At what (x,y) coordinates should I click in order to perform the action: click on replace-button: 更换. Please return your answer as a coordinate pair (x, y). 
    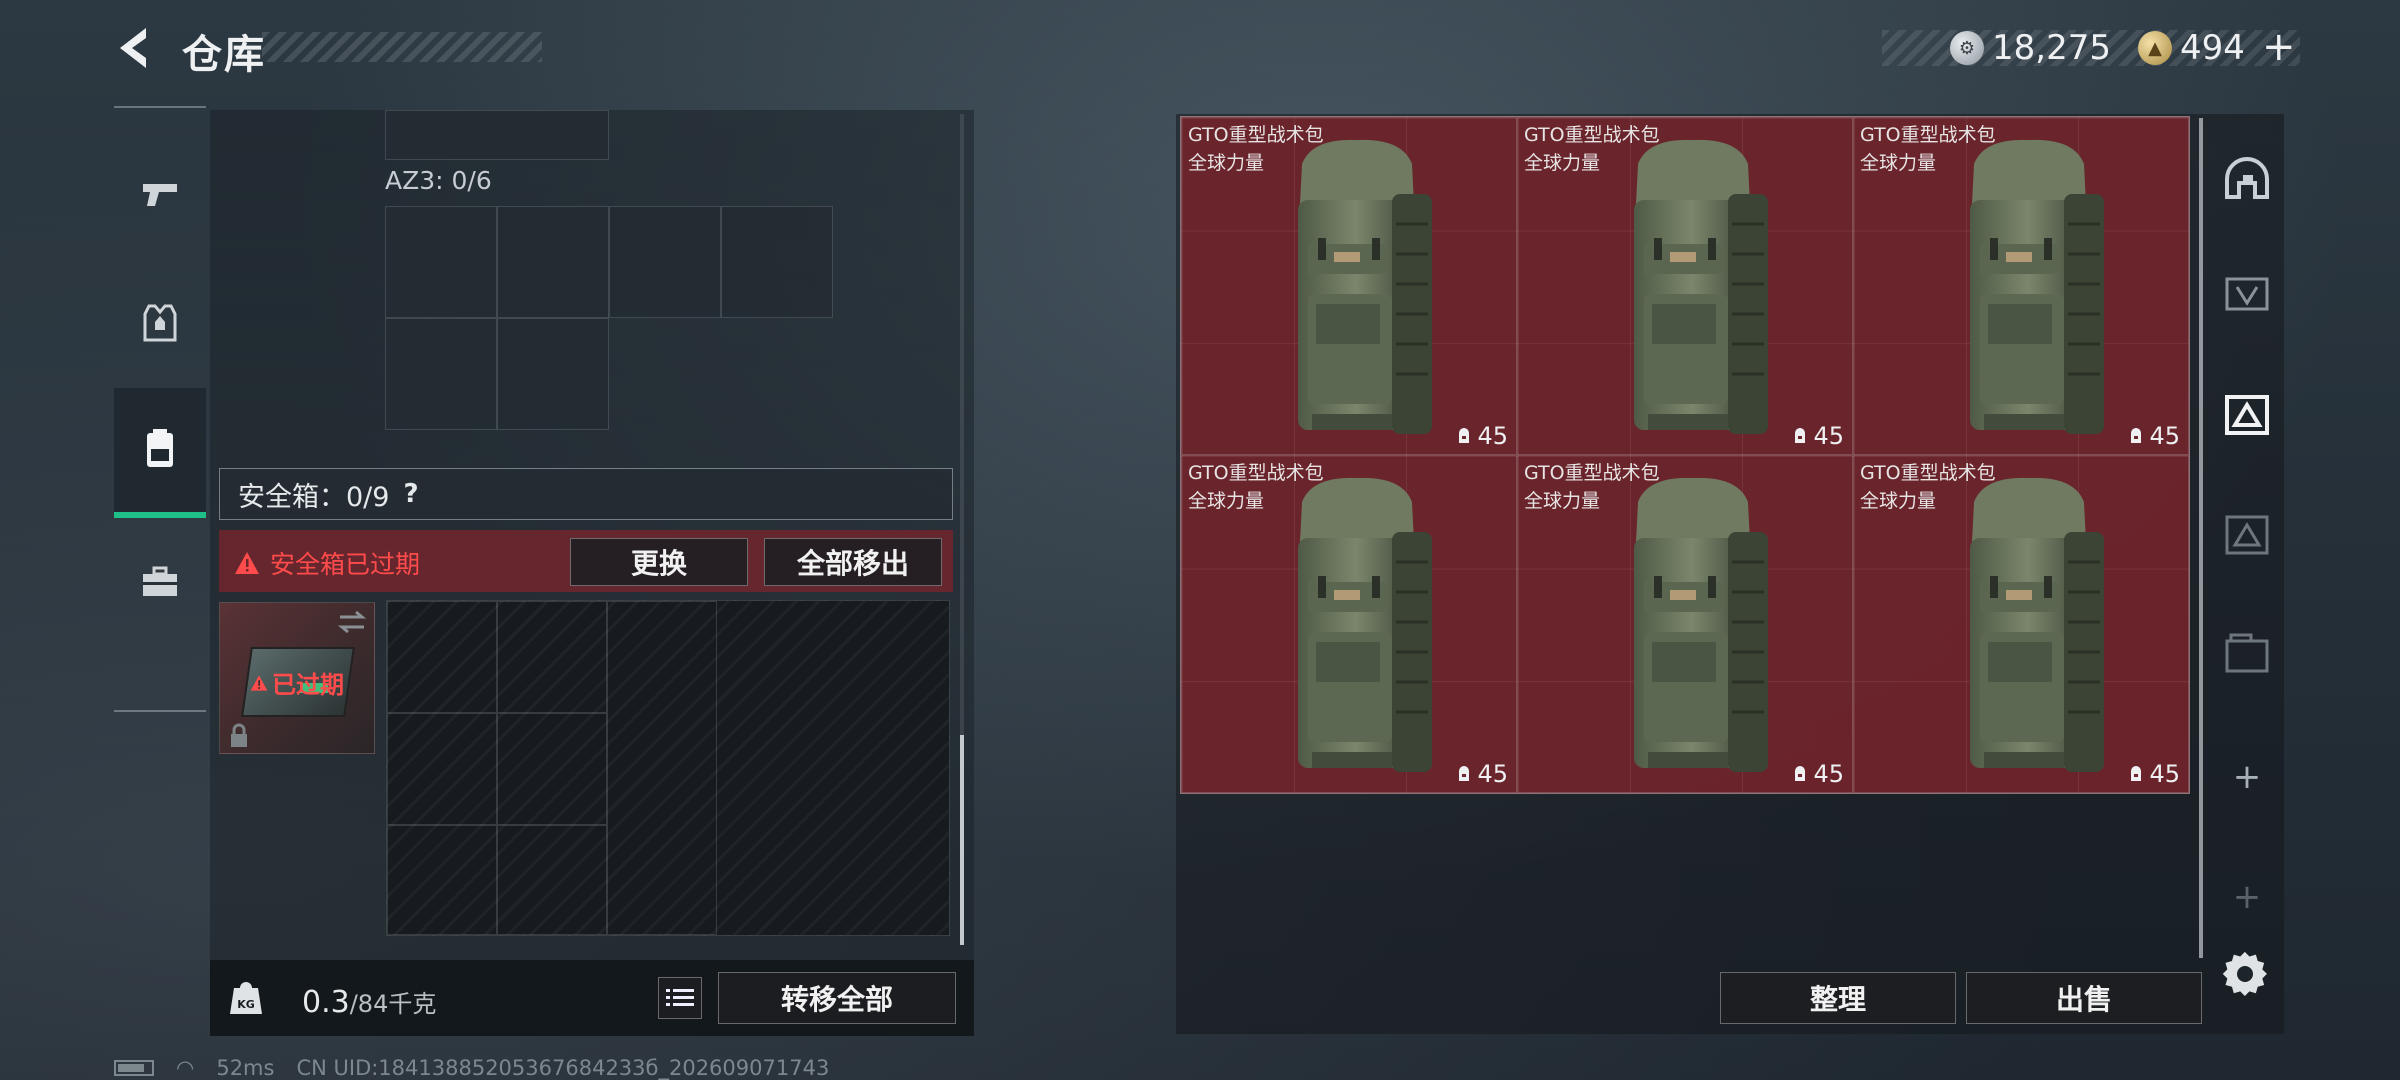
    Looking at the image, I should click on (659, 562).